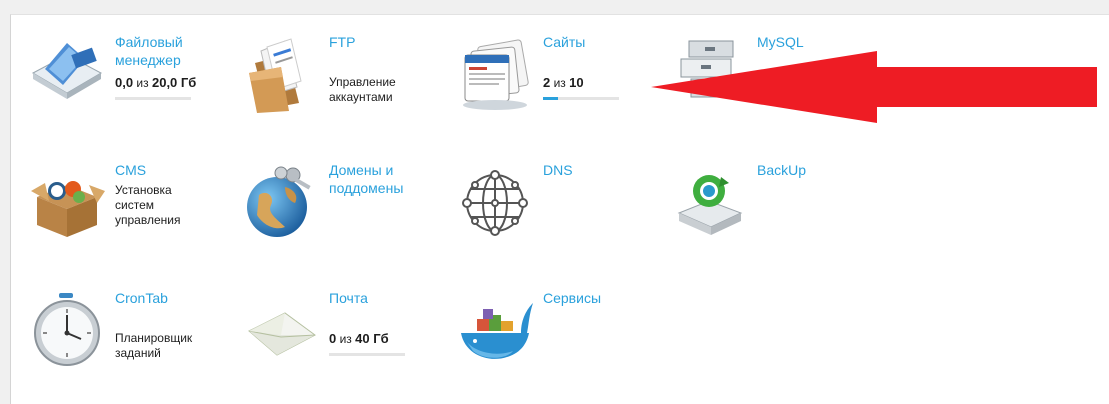 The width and height of the screenshot is (1109, 404). I want to click on mail-total: 40 Гб, so click(372, 338).